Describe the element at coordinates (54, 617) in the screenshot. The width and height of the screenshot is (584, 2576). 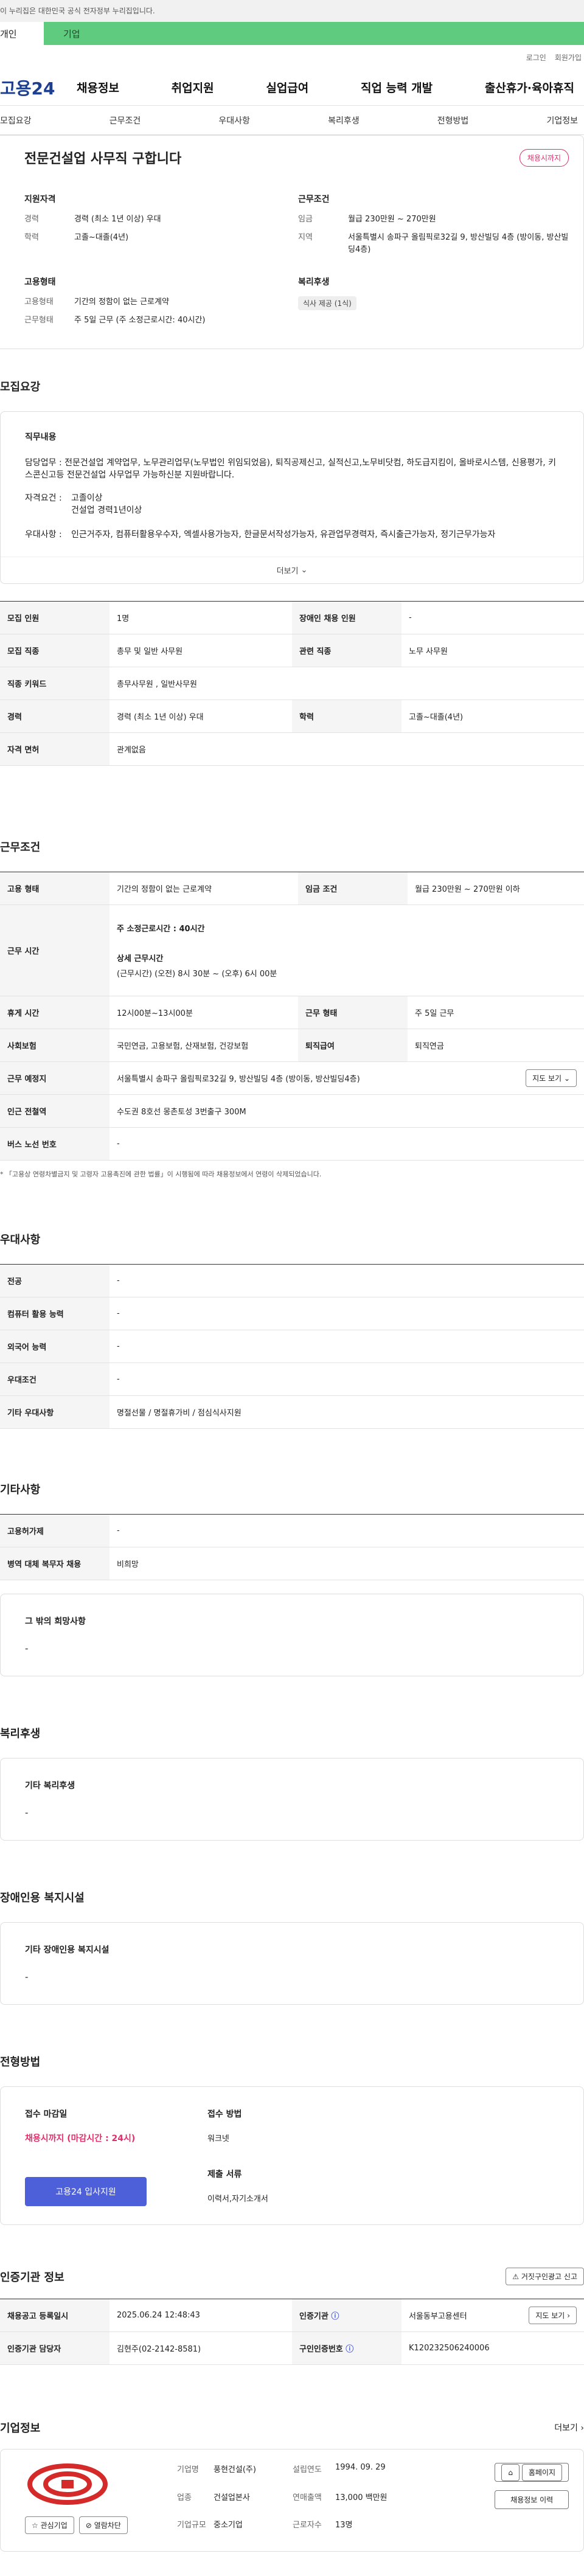
I see `row-label: 모집 인원` at that location.